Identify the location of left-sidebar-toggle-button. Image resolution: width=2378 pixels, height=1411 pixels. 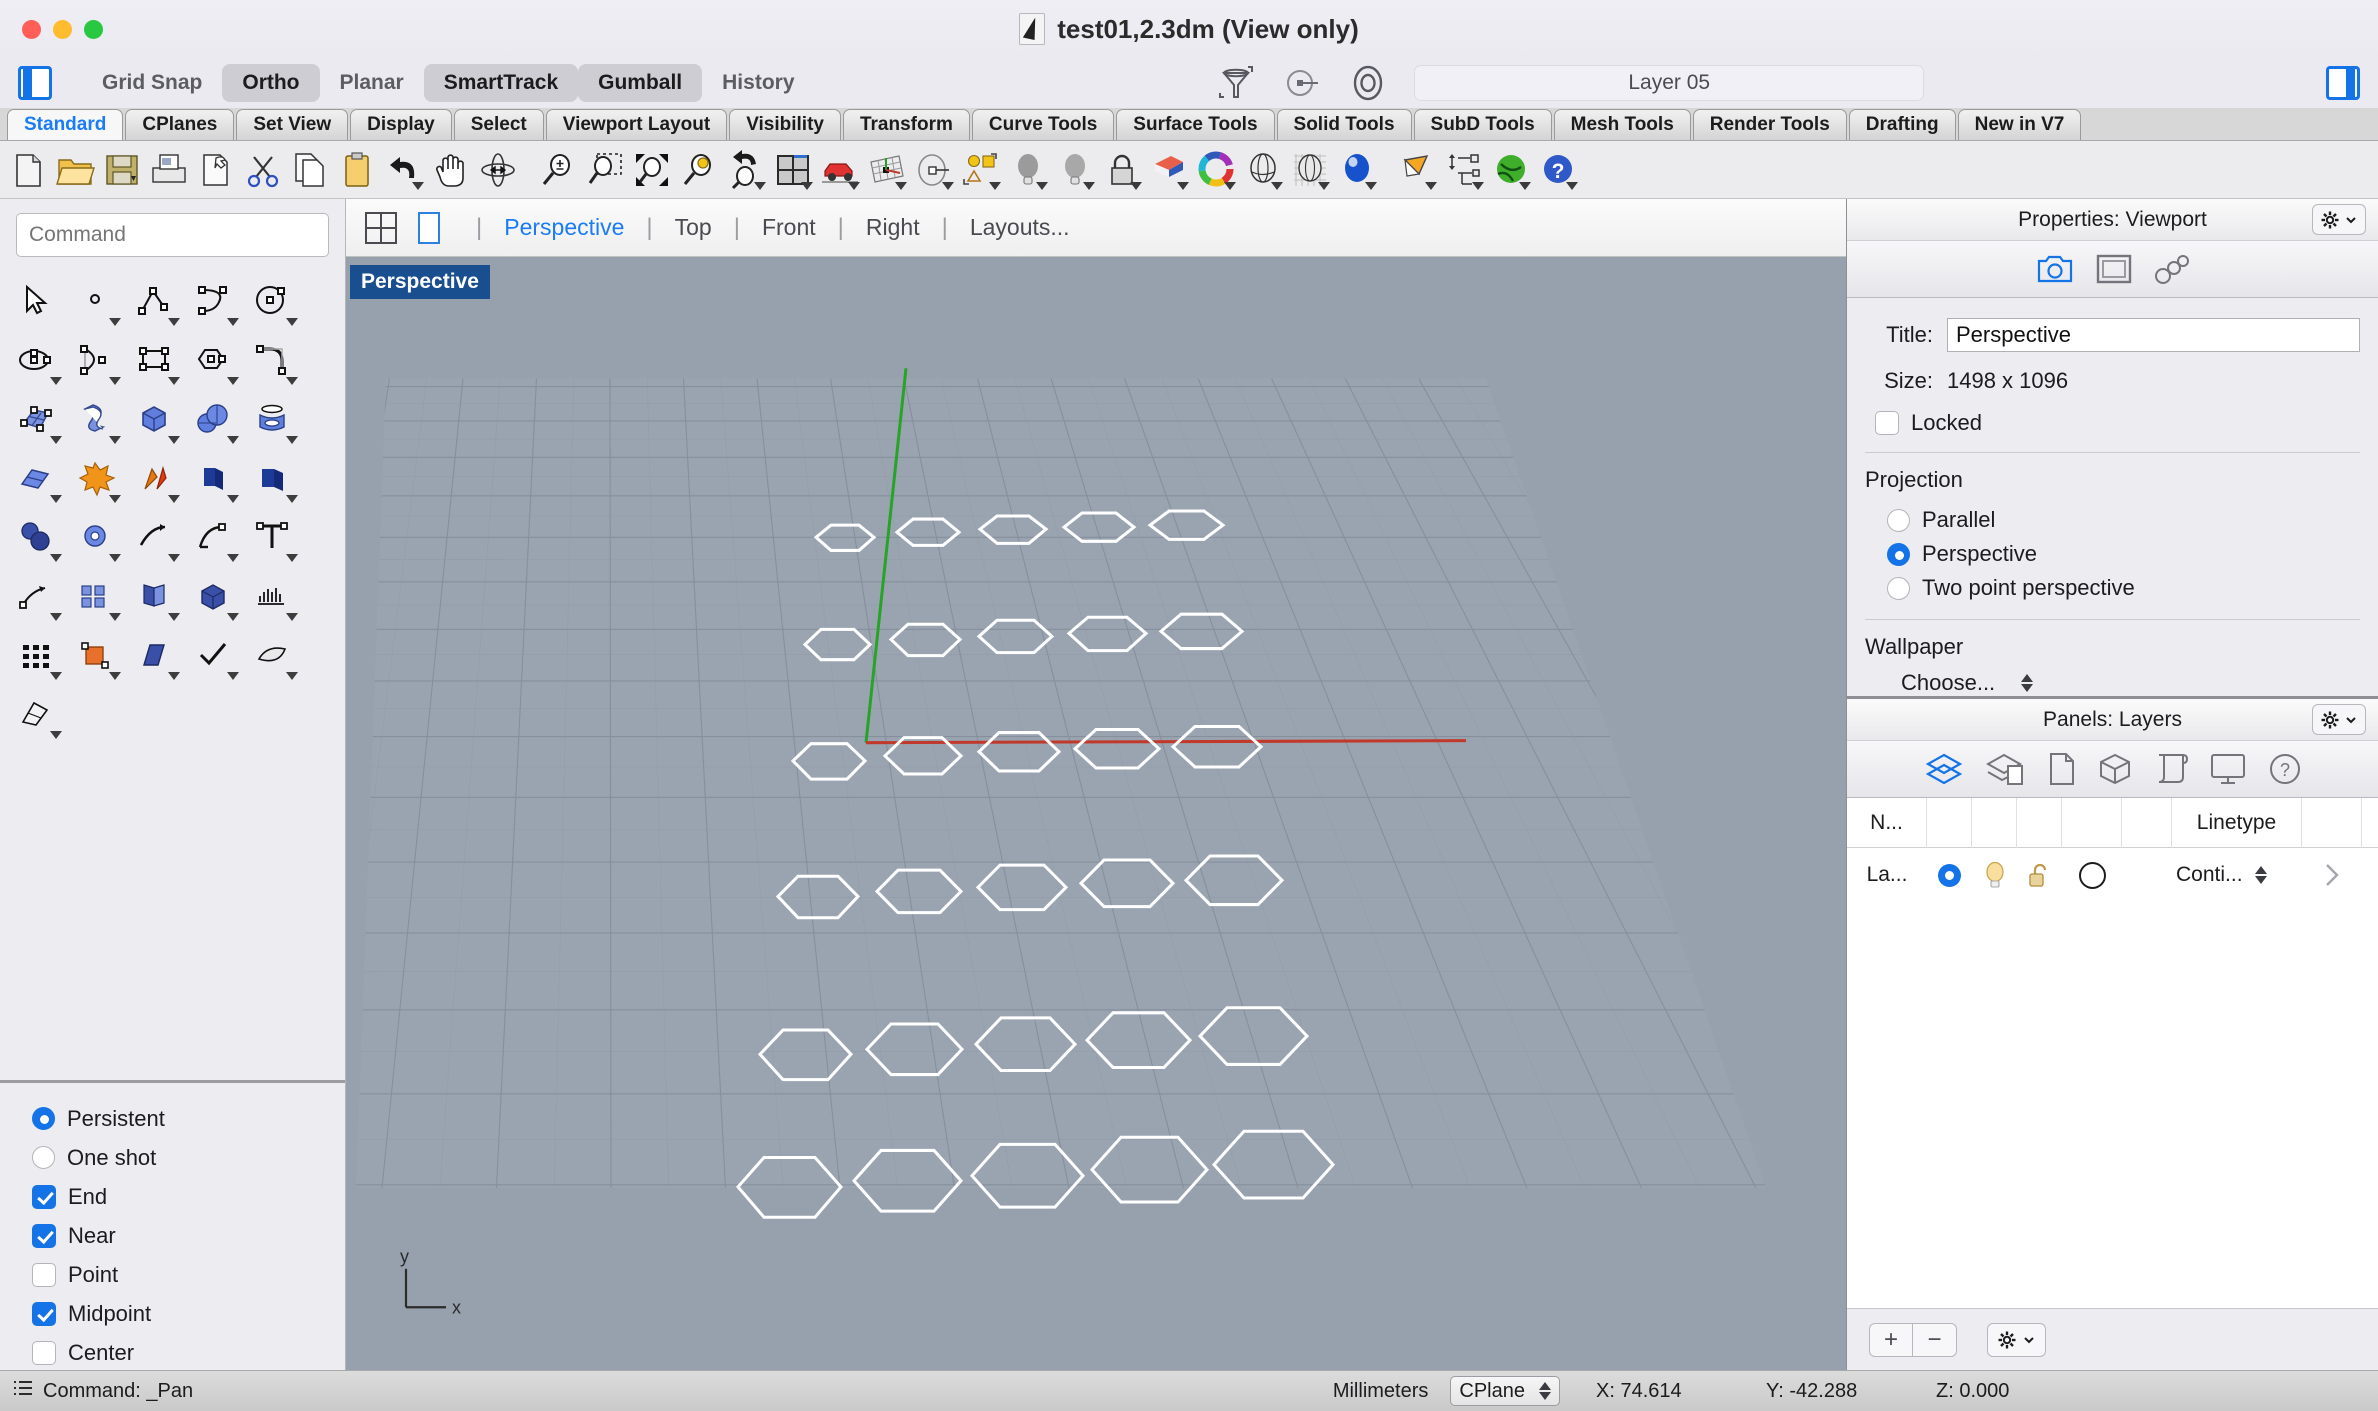
(35, 83).